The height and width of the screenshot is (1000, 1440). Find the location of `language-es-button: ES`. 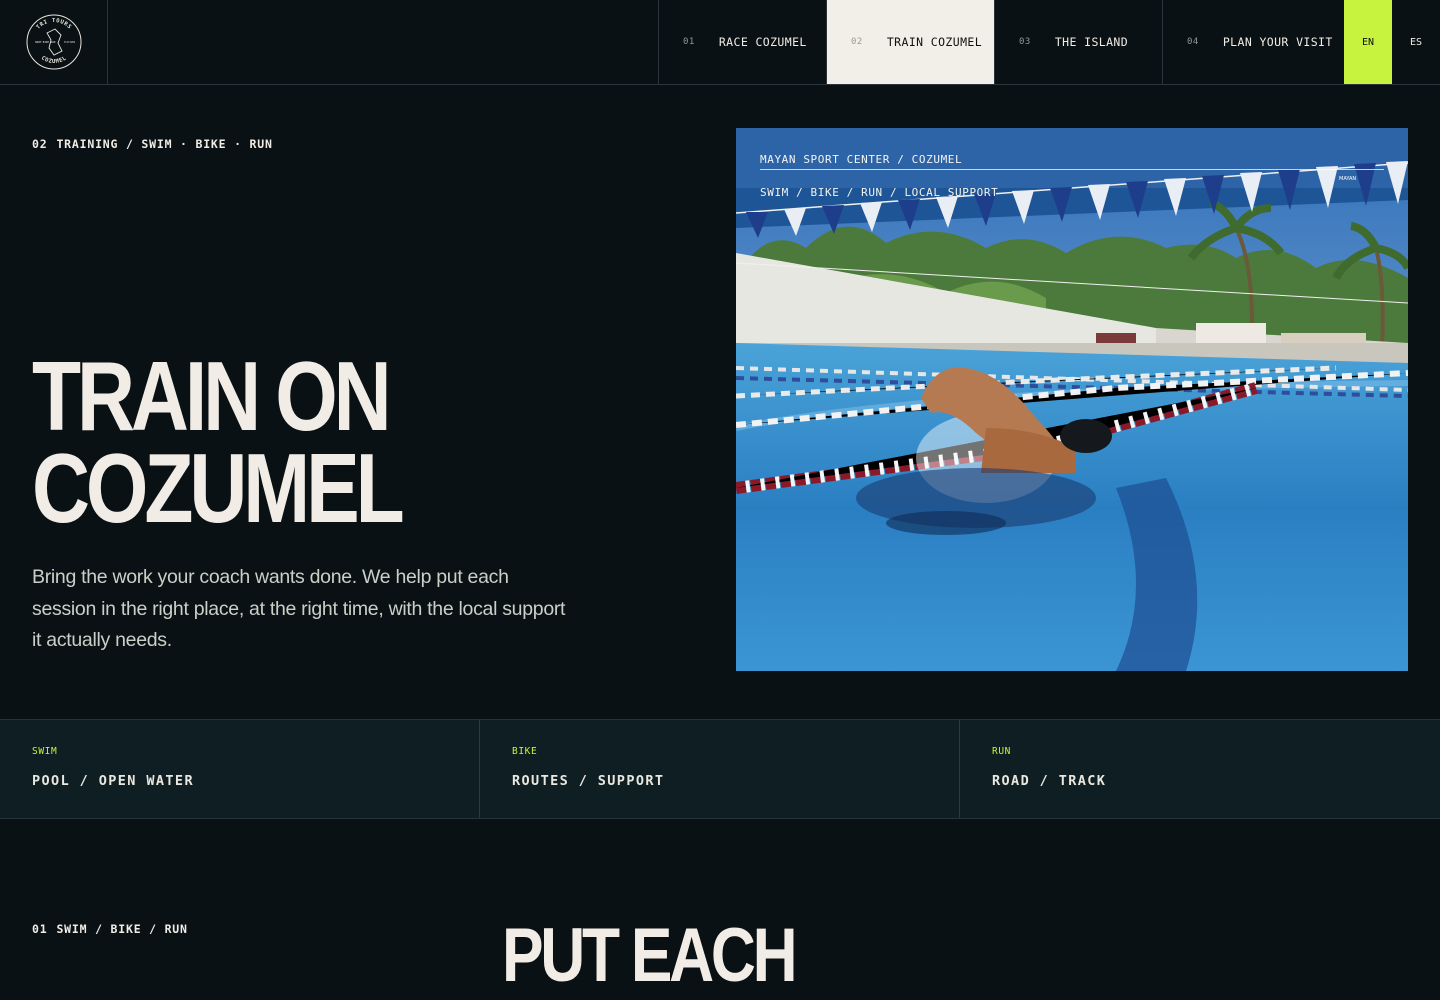

language-es-button: ES is located at coordinates (1416, 42).